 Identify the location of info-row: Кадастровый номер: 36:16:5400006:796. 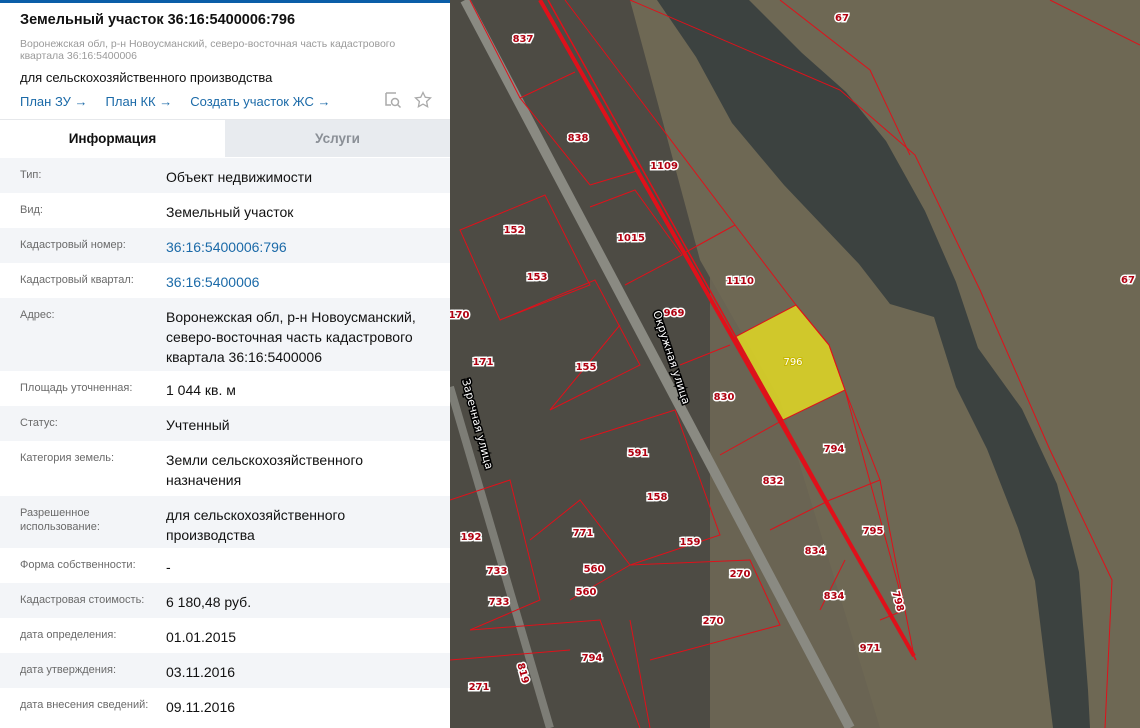
(225, 245).